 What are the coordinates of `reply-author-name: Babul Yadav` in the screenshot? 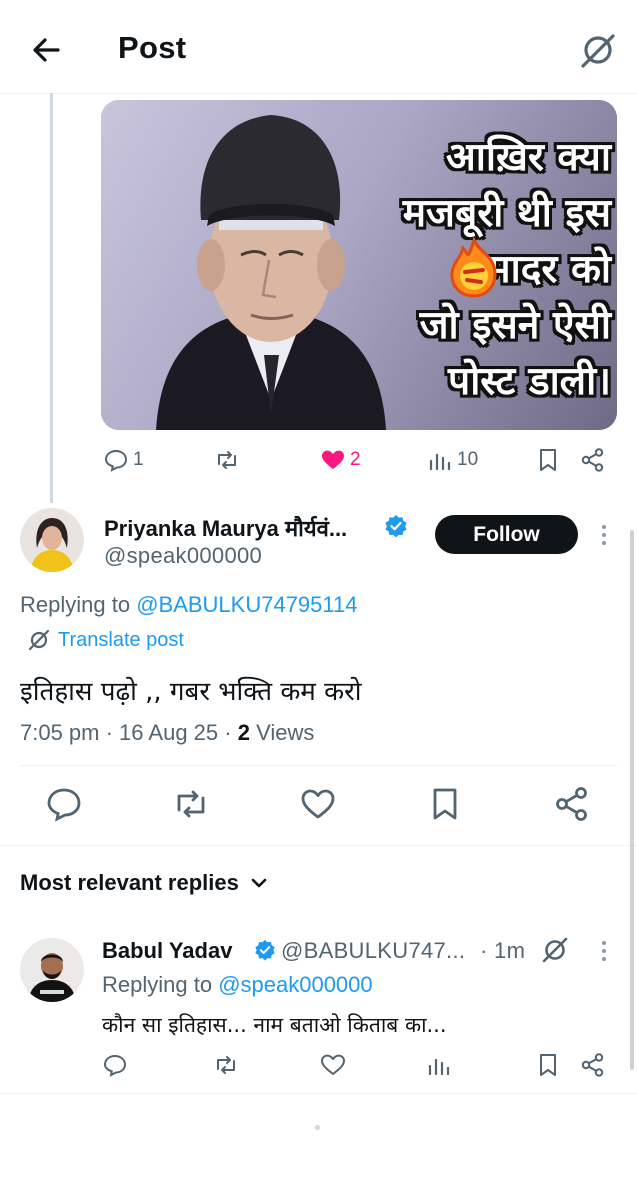 It's located at (167, 951).